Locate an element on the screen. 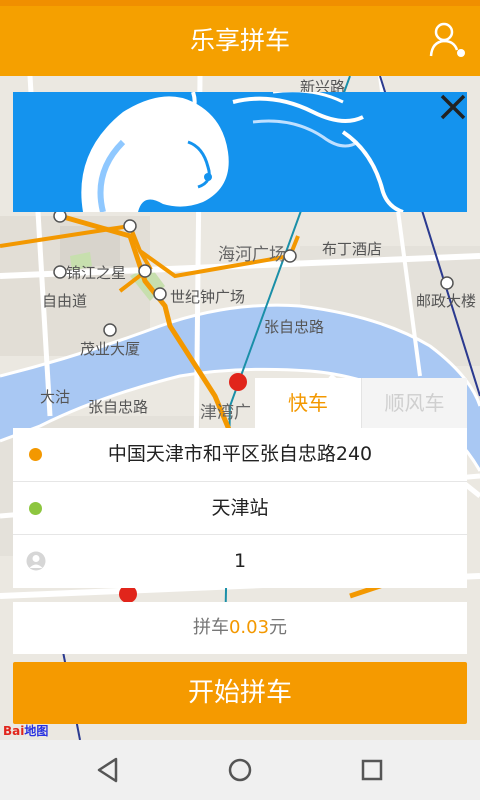 The width and height of the screenshot is (480, 800). map-label-ziyoudao: 自由道 is located at coordinates (65, 301).